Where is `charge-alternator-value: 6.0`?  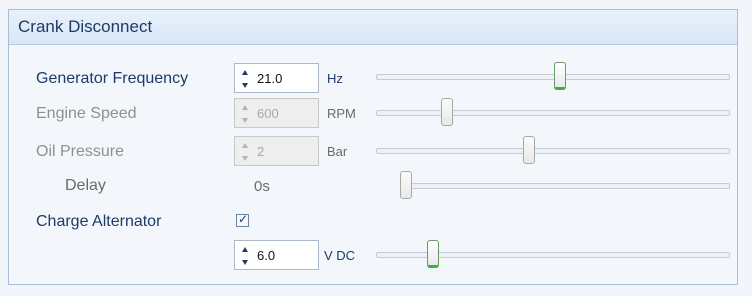
charge-alternator-value: 6.0 is located at coordinates (266, 255).